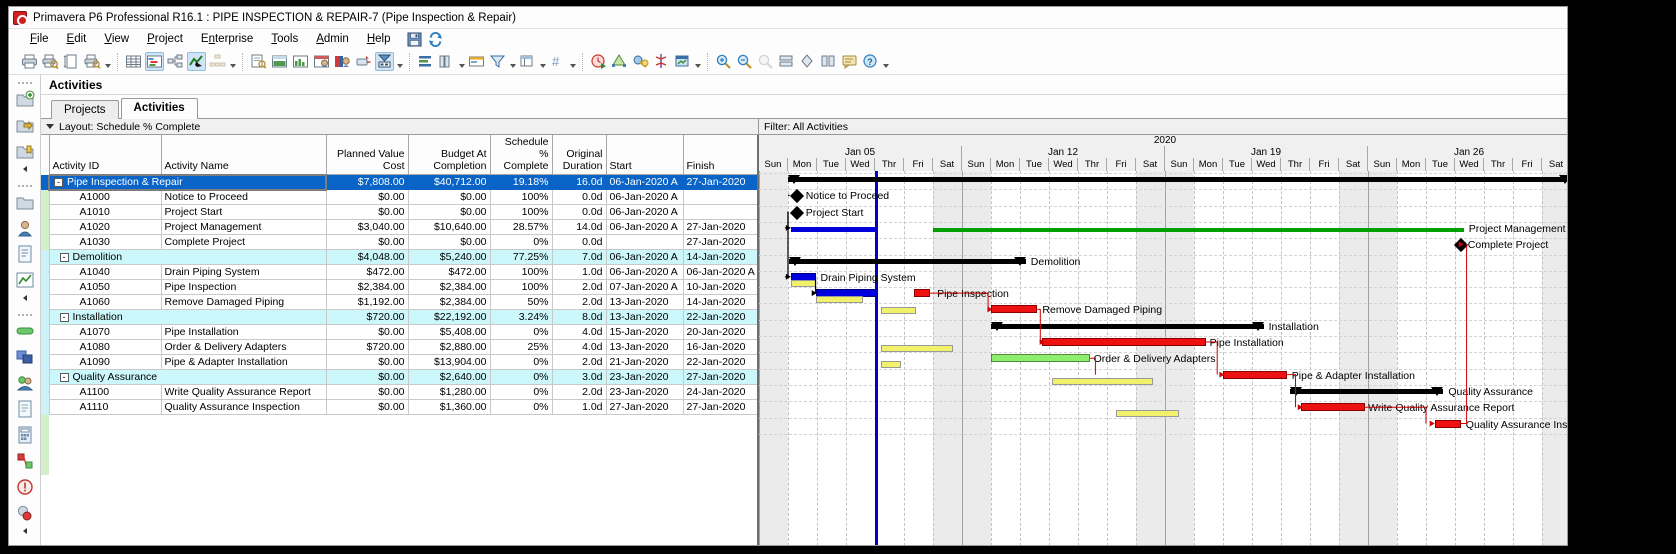  What do you see at coordinates (25, 331) in the screenshot?
I see `activities-icon` at bounding box center [25, 331].